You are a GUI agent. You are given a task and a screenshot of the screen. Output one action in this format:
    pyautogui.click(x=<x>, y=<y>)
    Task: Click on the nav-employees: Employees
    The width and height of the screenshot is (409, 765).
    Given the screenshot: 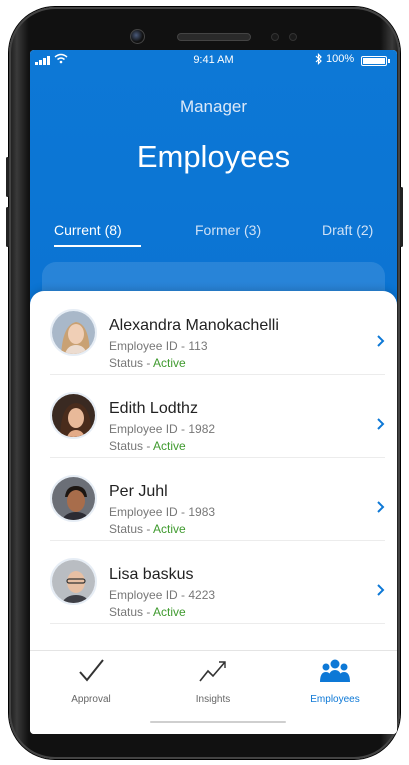 What is the action you would take?
    pyautogui.click(x=335, y=681)
    